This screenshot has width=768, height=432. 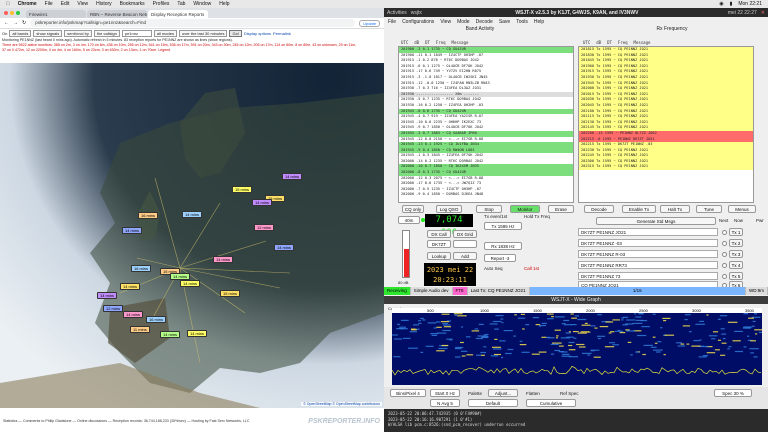 I want to click on update-button: Update, so click(x=369, y=23).